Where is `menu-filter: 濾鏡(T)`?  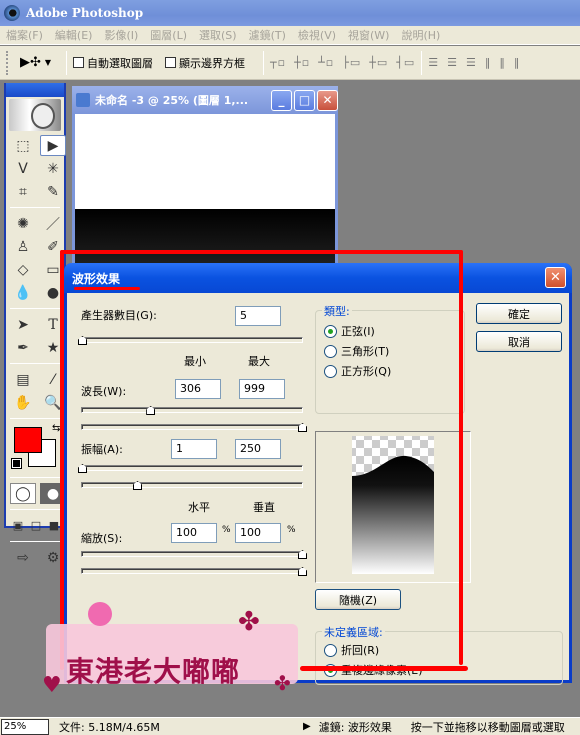 menu-filter: 濾鏡(T) is located at coordinates (267, 35).